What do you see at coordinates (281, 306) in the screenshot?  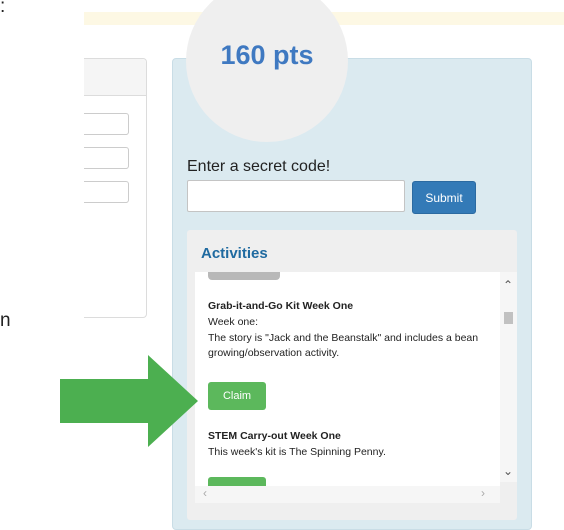 I see `activity-1-title: Grab-it-and-Go Kit Week One` at bounding box center [281, 306].